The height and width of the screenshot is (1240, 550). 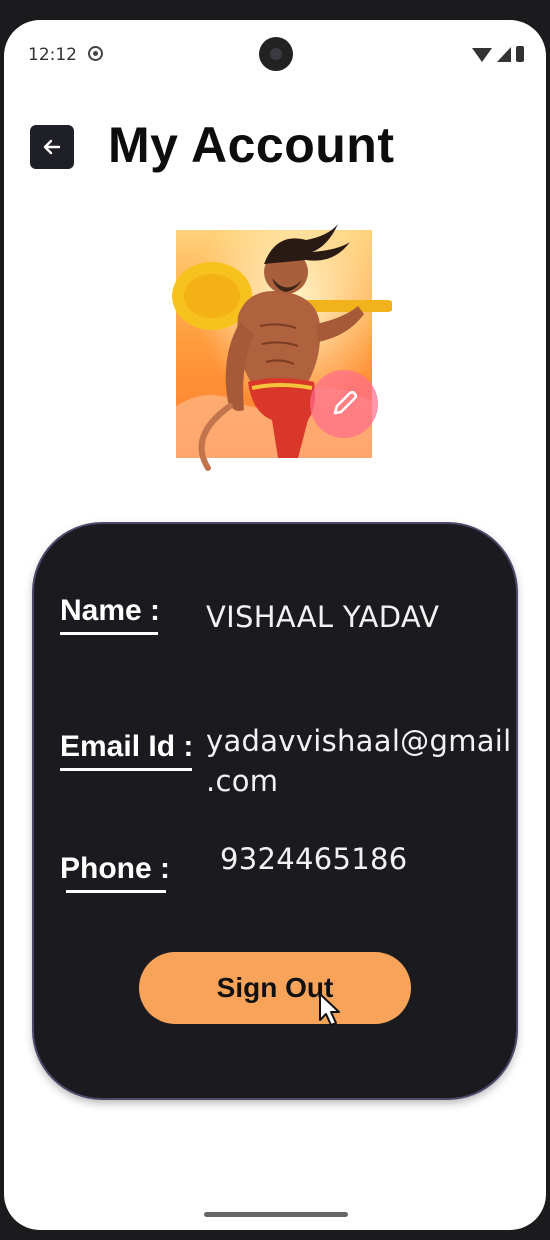 What do you see at coordinates (109, 633) in the screenshot?
I see `name-label-underline` at bounding box center [109, 633].